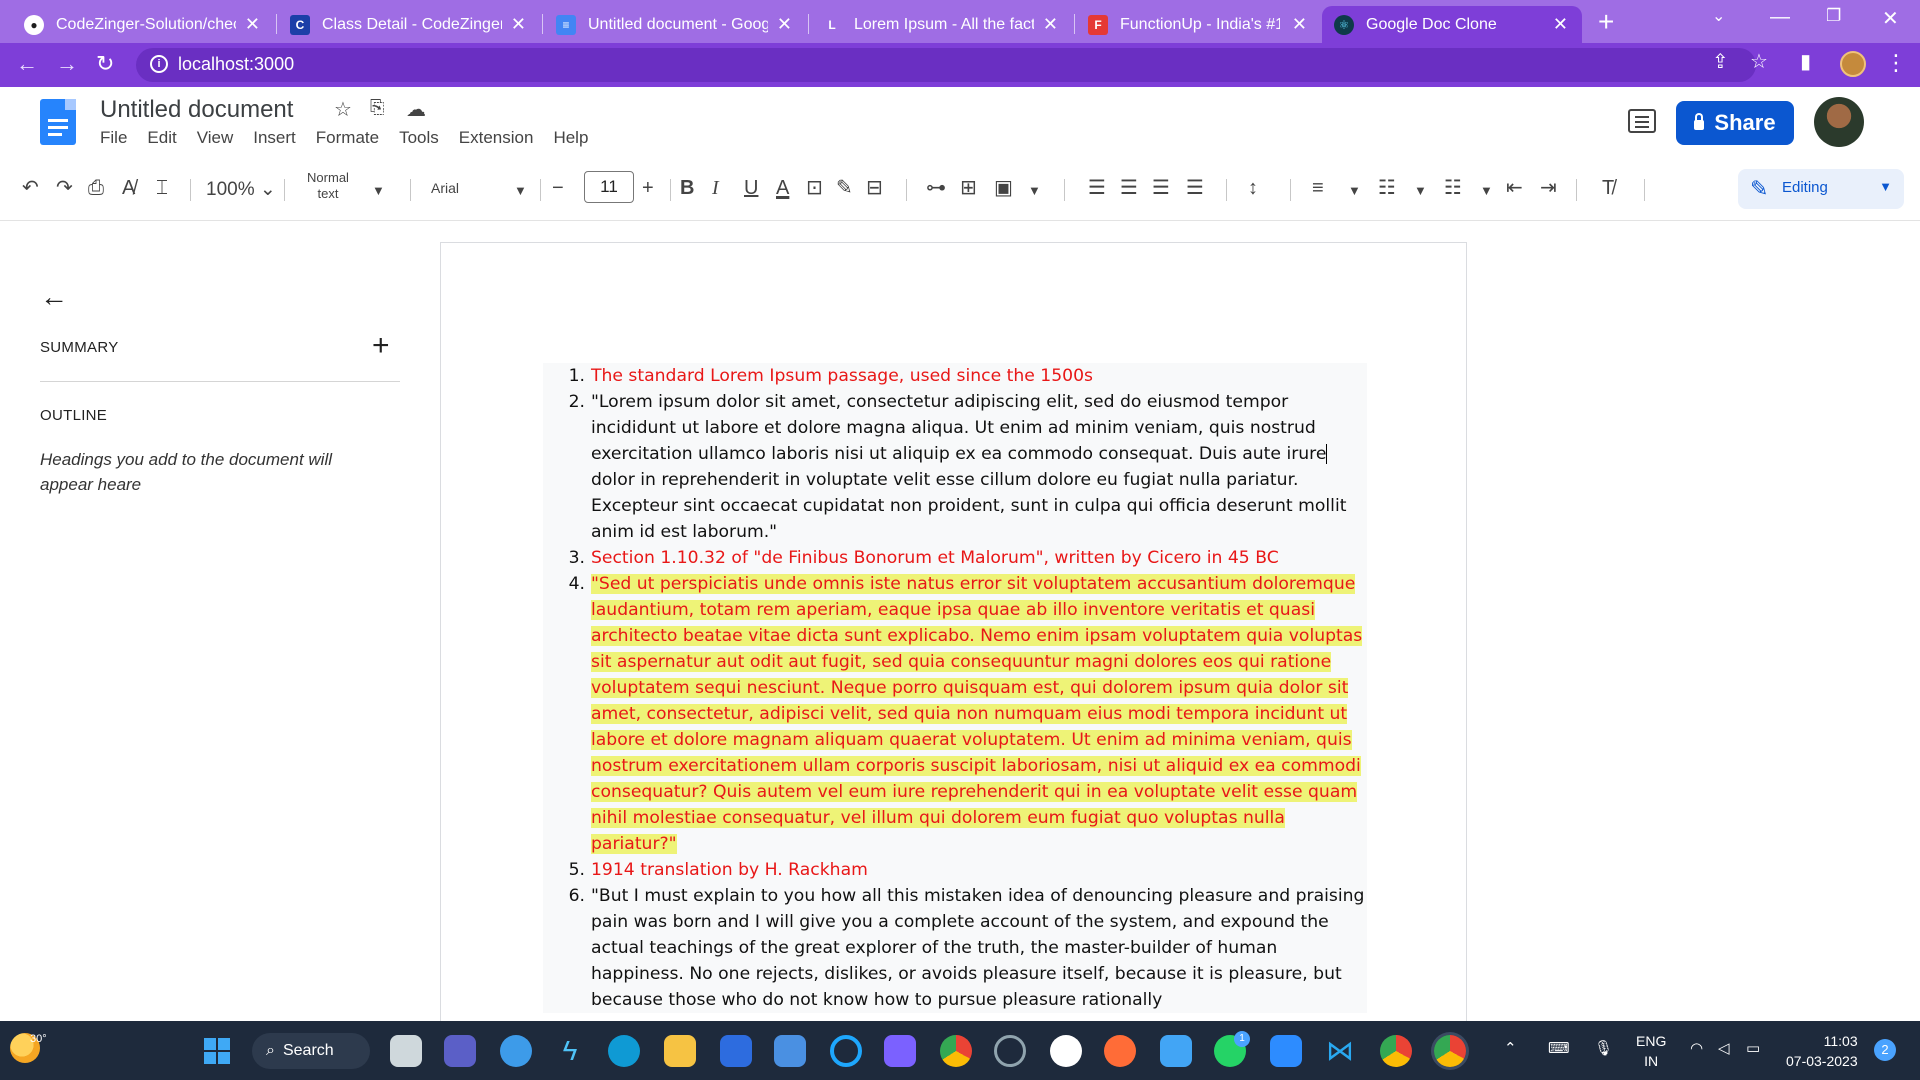 The image size is (1920, 1080). Describe the element at coordinates (1161, 188) in the screenshot. I see `align-right-icon: ☰` at that location.